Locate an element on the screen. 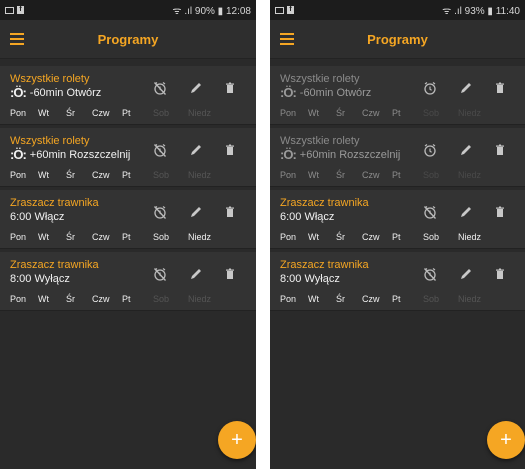 The image size is (525, 469). status-bar: f ᯤ .ıl 93% ▮ 11:40 is located at coordinates (397, 10).